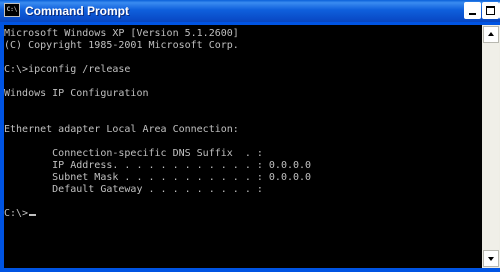 The image size is (500, 272). I want to click on vertical-scrollbar, so click(491, 146).